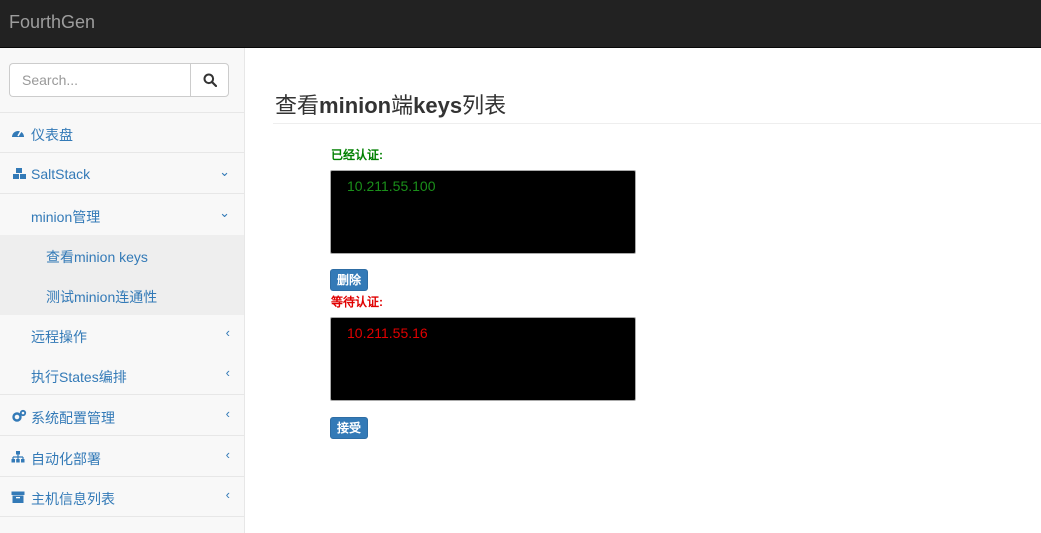 The height and width of the screenshot is (533, 1041). What do you see at coordinates (657, 123) in the screenshot?
I see `divider` at bounding box center [657, 123].